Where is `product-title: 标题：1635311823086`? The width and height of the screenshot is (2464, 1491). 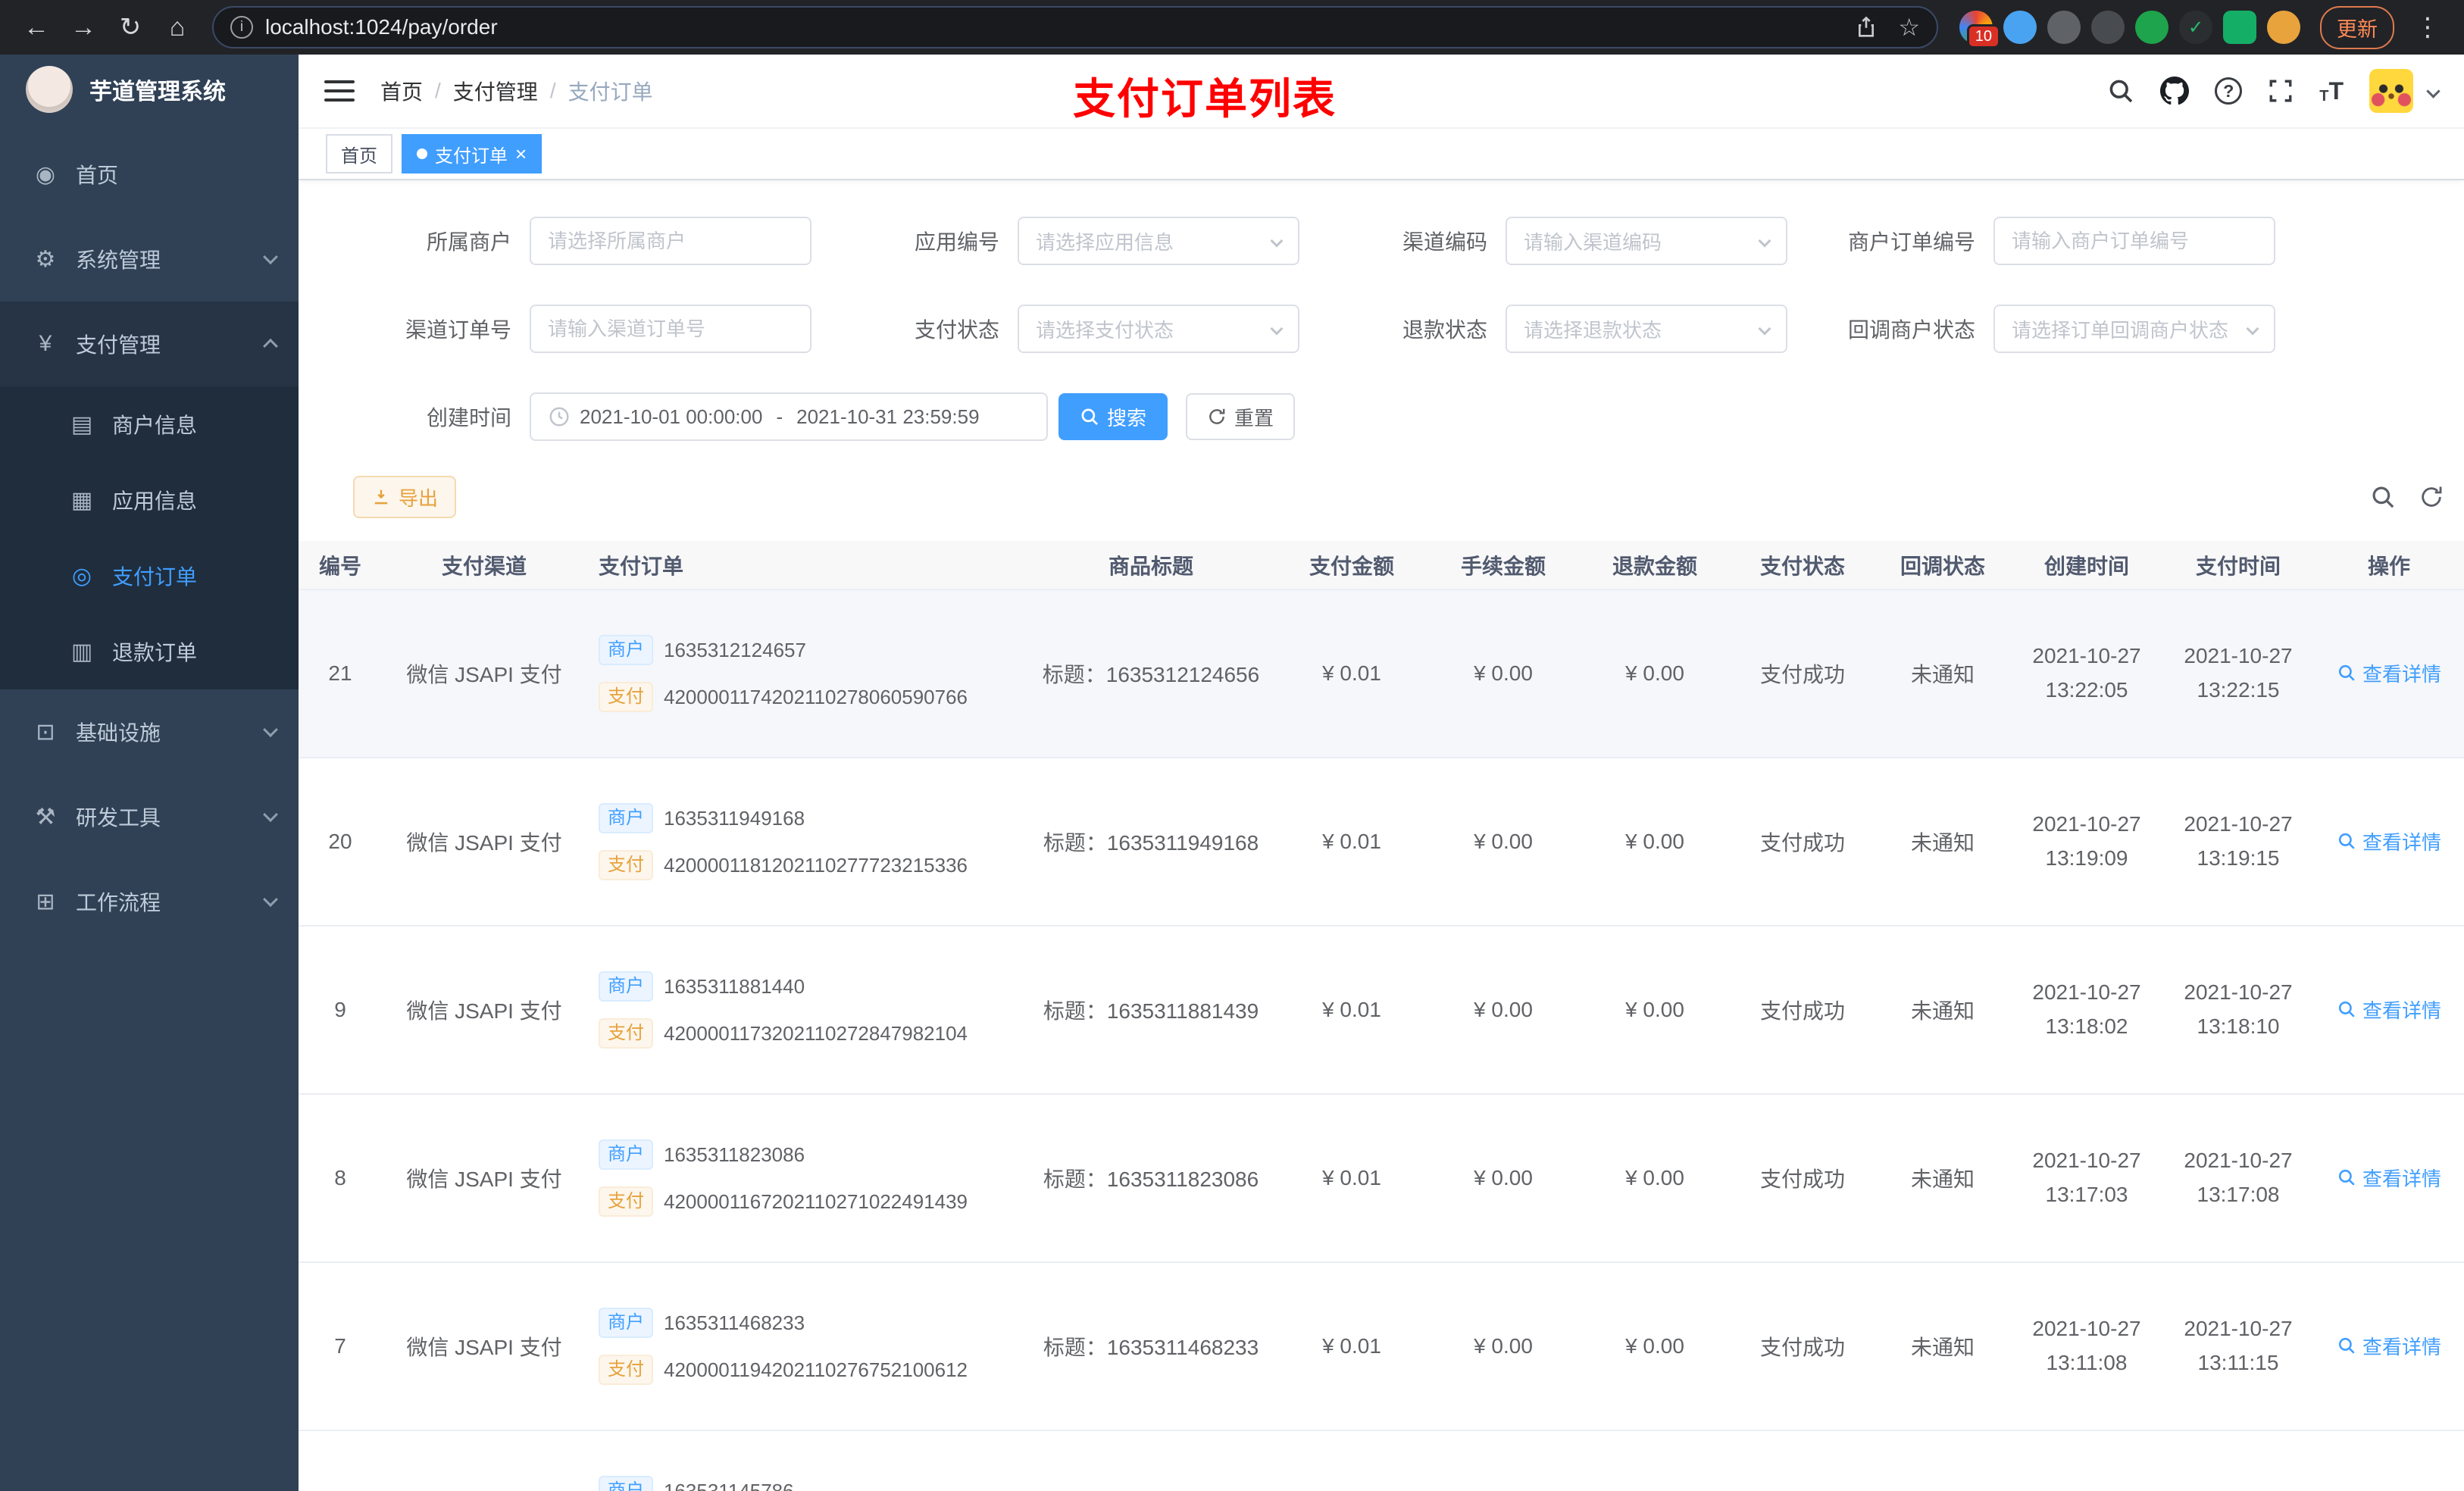
product-title: 标题：1635311823086 is located at coordinates (1151, 1178).